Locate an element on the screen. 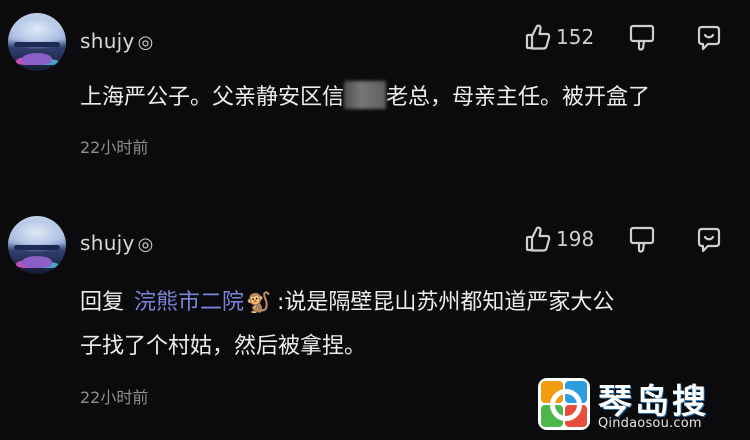  comment-text: 上海严公子。父亲静安区信 老总，母亲主任。被开盒了 is located at coordinates (405, 98).